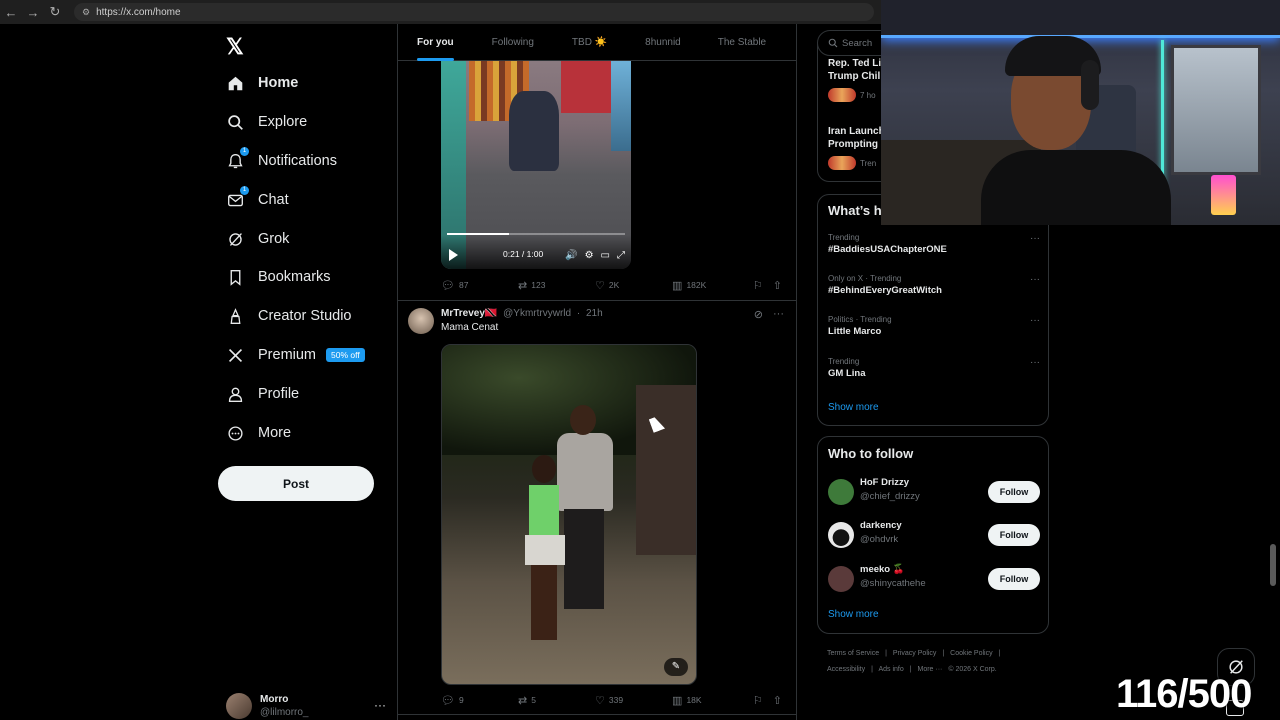 This screenshot has height=720, width=1280. Describe the element at coordinates (266, 122) in the screenshot. I see `nav-explore: Explore` at that location.